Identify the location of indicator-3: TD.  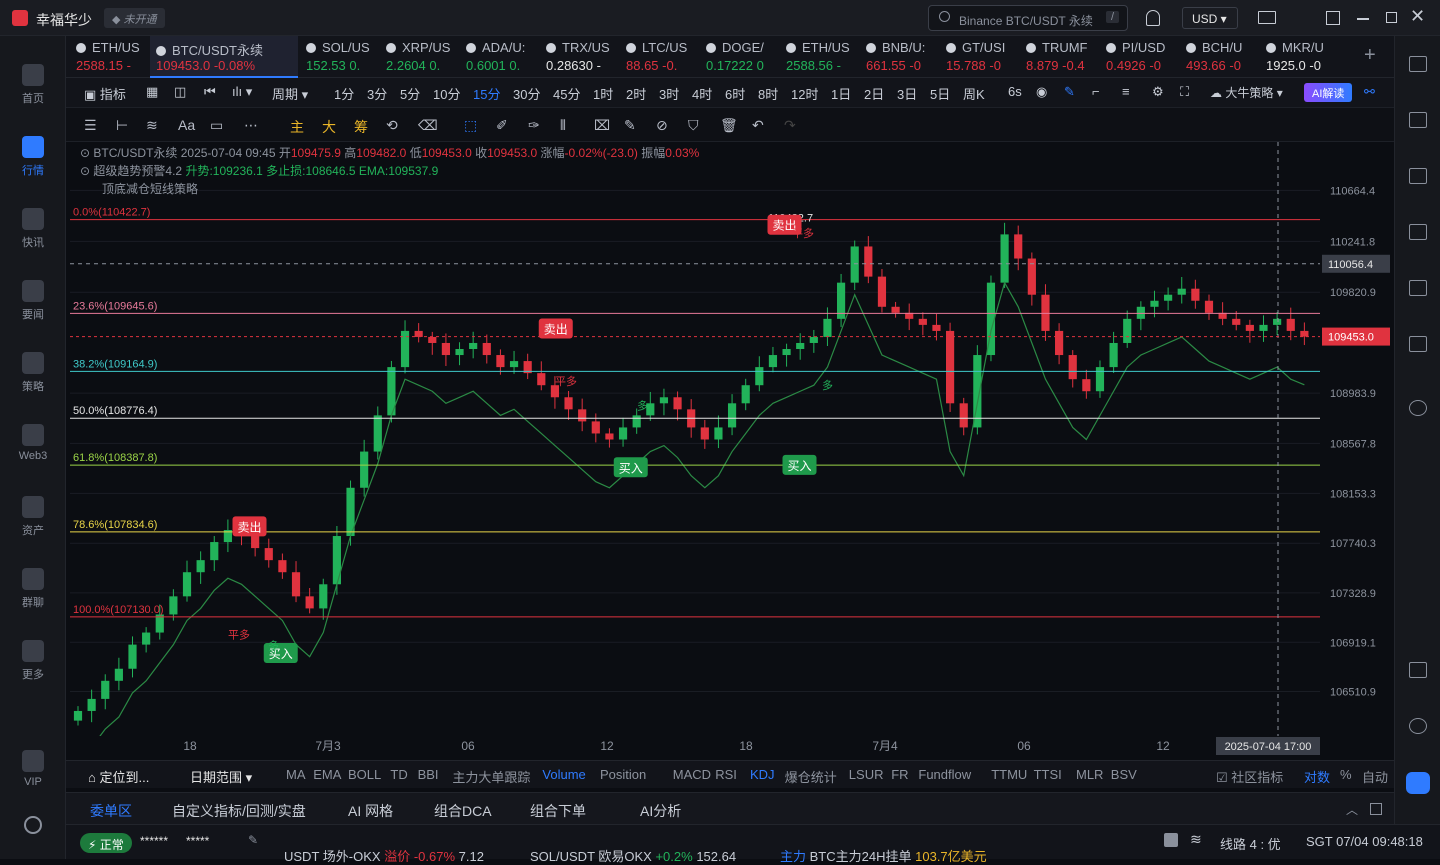
(398, 774).